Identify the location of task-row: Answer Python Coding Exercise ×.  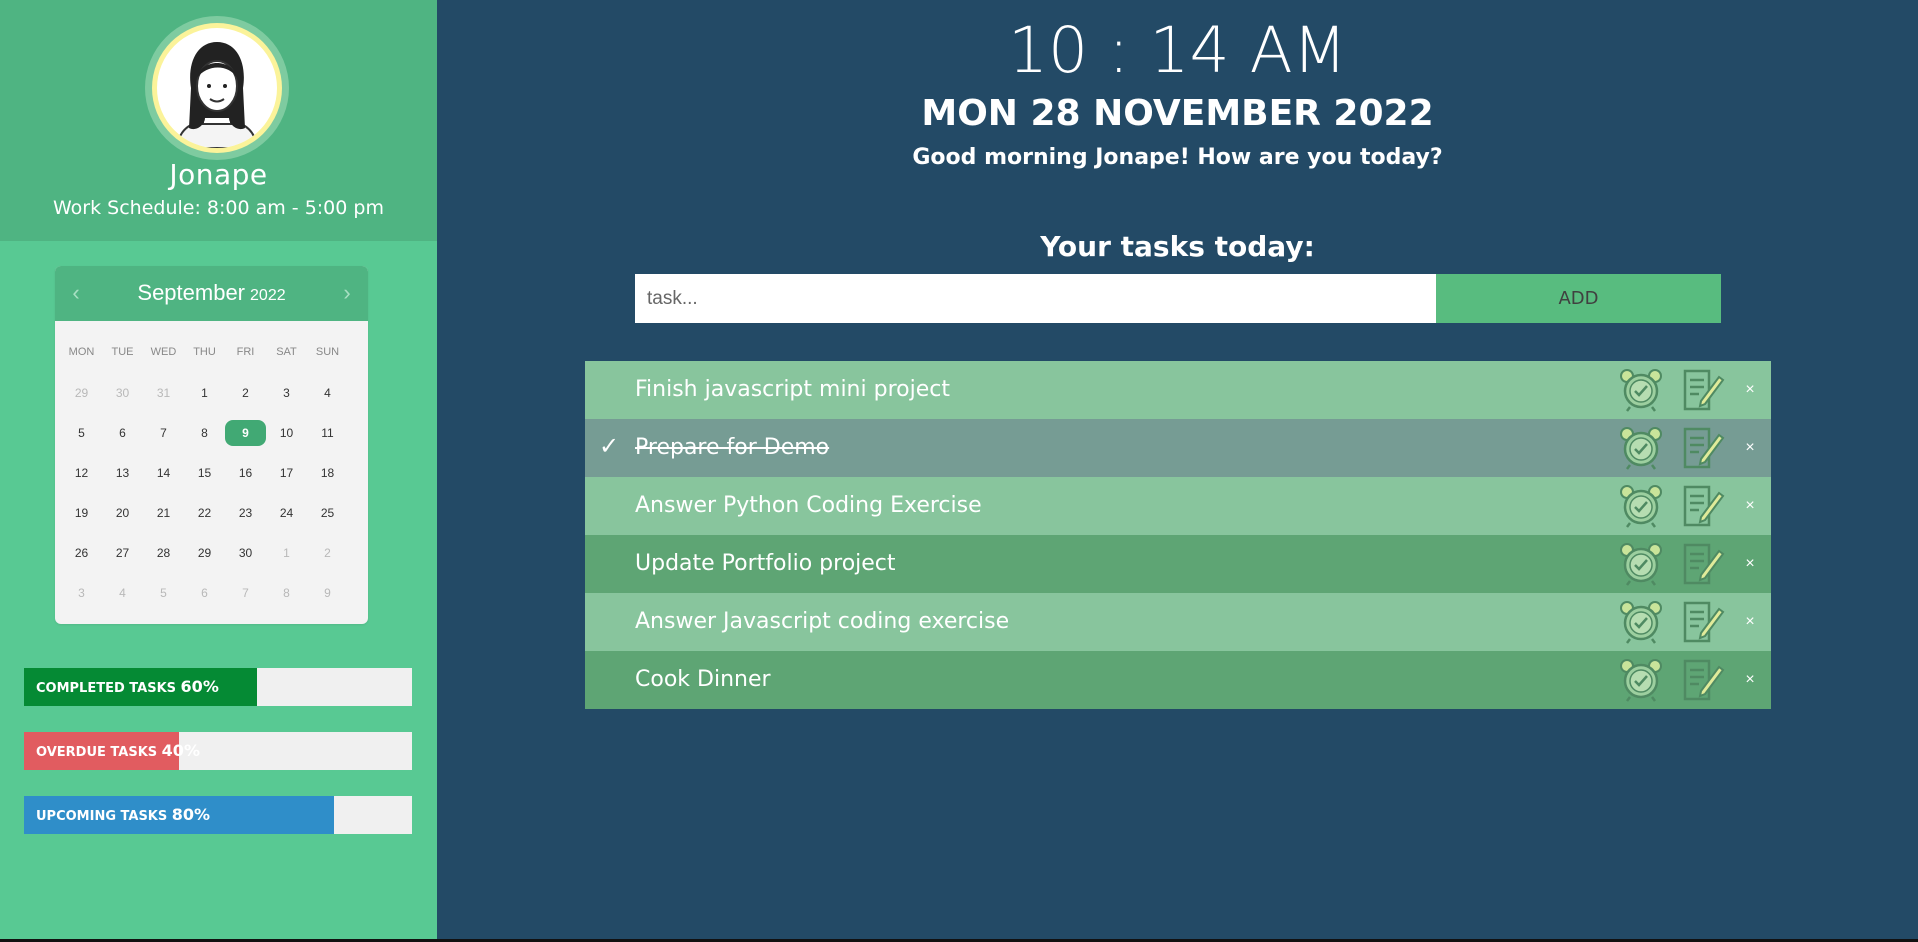
(1178, 506).